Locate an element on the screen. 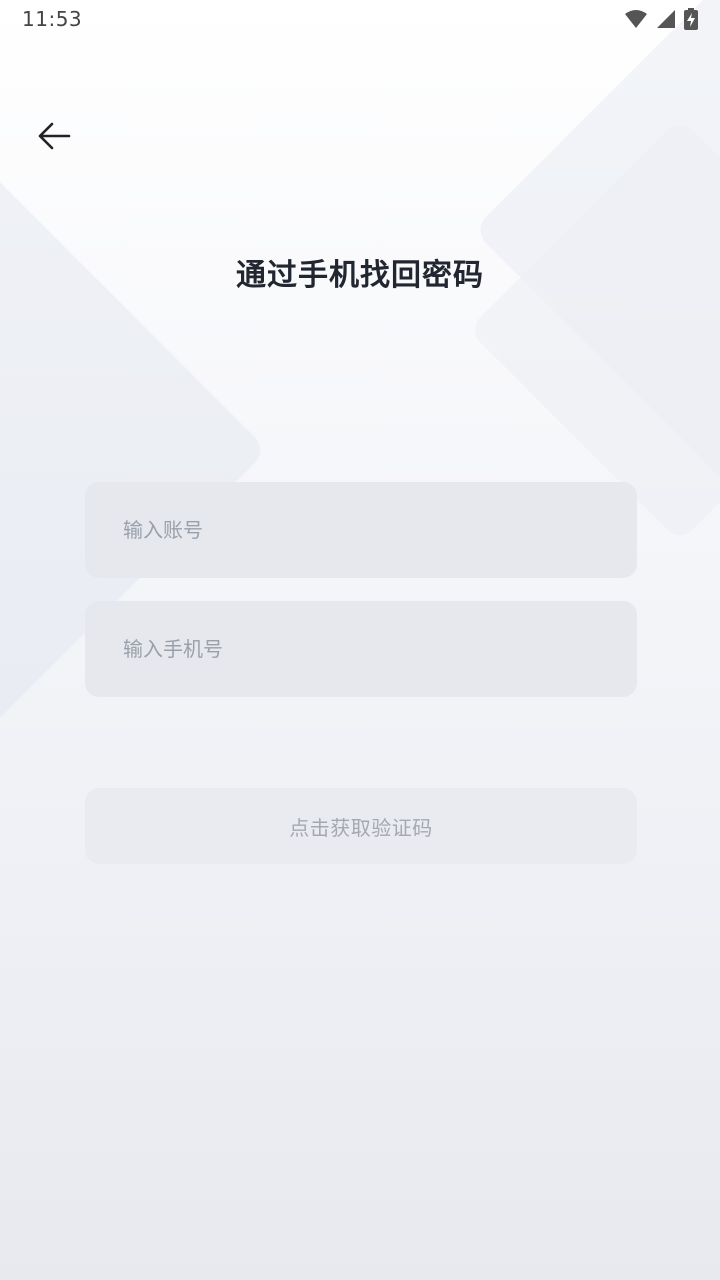 The height and width of the screenshot is (1280, 720). status-bar: 11:53 is located at coordinates (360, 19).